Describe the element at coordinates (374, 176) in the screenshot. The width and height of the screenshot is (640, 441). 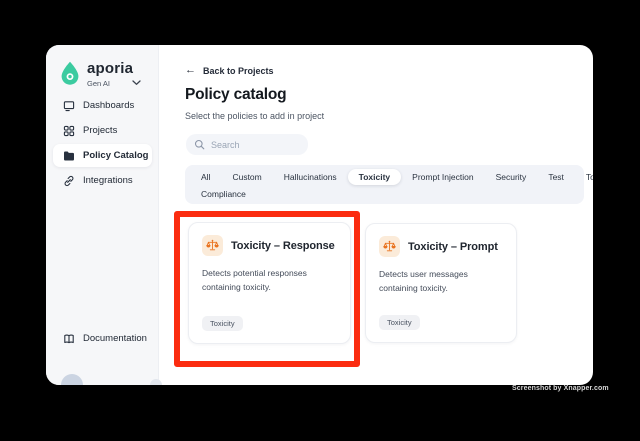
I see `tab-toxicity: Toxicity` at that location.